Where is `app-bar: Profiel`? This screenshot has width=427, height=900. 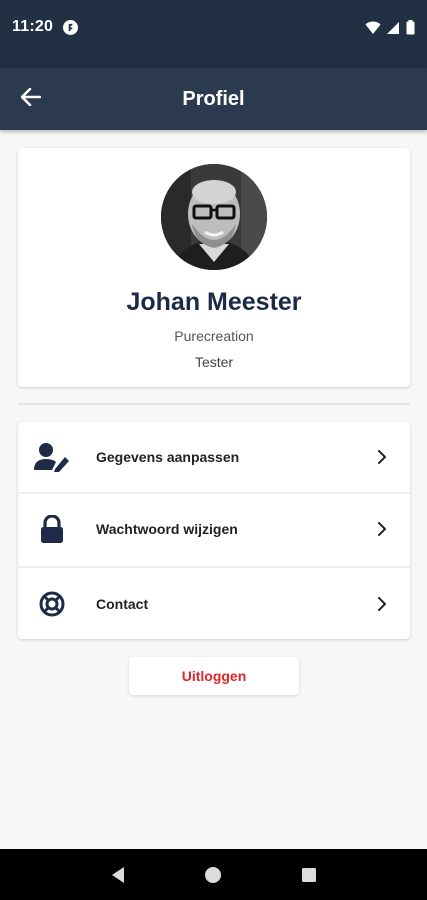
app-bar: Profiel is located at coordinates (213, 99).